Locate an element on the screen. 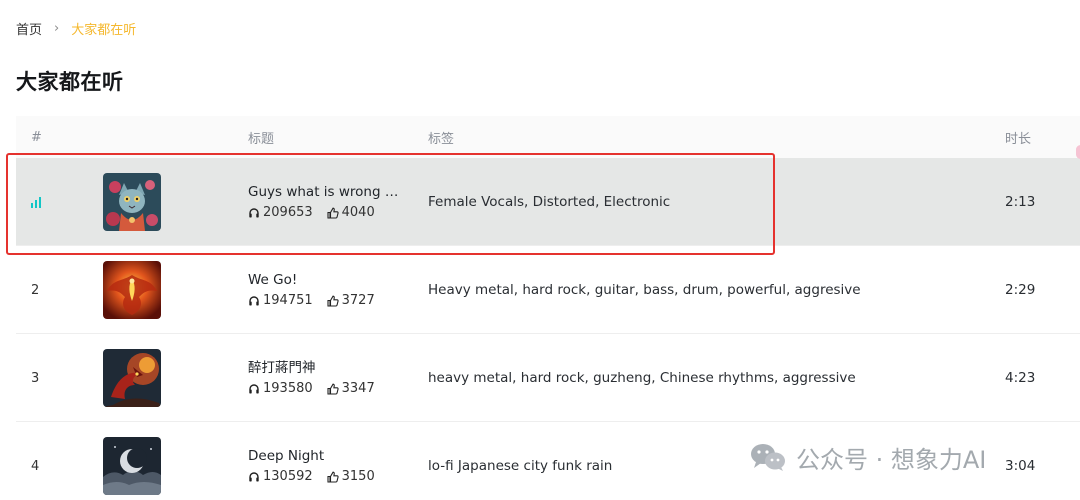 The height and width of the screenshot is (500, 1080). header-index: # is located at coordinates (36, 137).